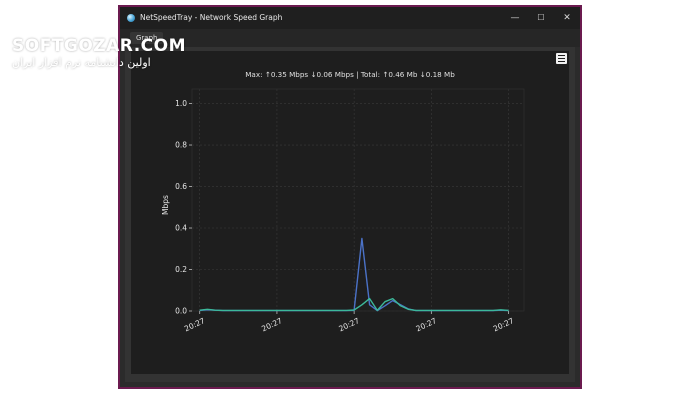 This screenshot has height=394, width=700. What do you see at coordinates (181, 186) in the screenshot?
I see `y-tick-label: 0.6` at bounding box center [181, 186].